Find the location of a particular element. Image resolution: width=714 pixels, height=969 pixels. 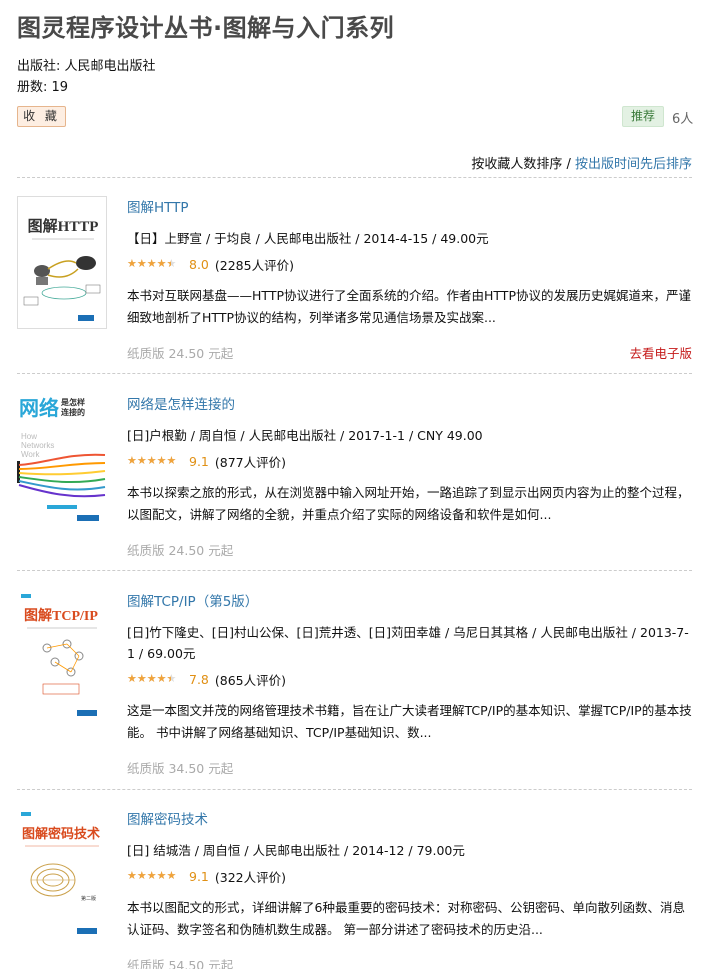

collect-button: 收 藏 is located at coordinates (41, 116).